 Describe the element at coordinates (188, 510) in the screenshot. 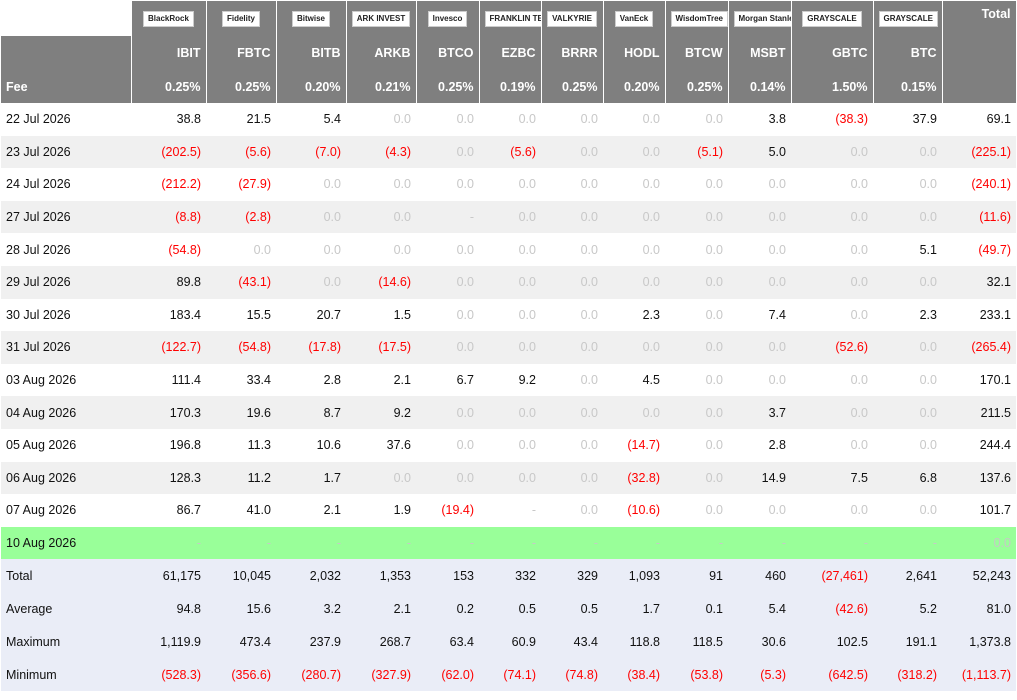

I see `flow-cell: 86.7` at that location.